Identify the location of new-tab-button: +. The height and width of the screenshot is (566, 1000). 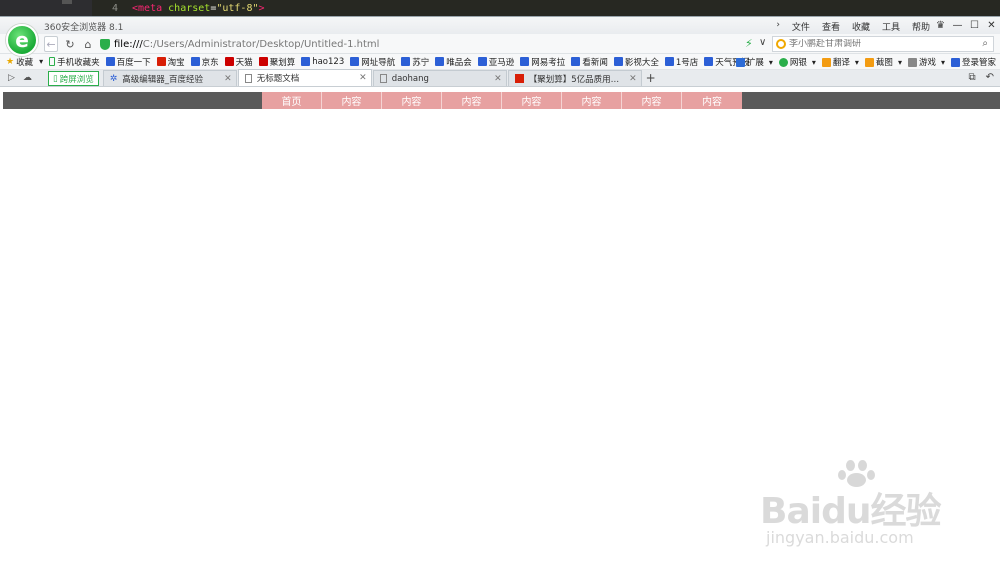
(651, 78).